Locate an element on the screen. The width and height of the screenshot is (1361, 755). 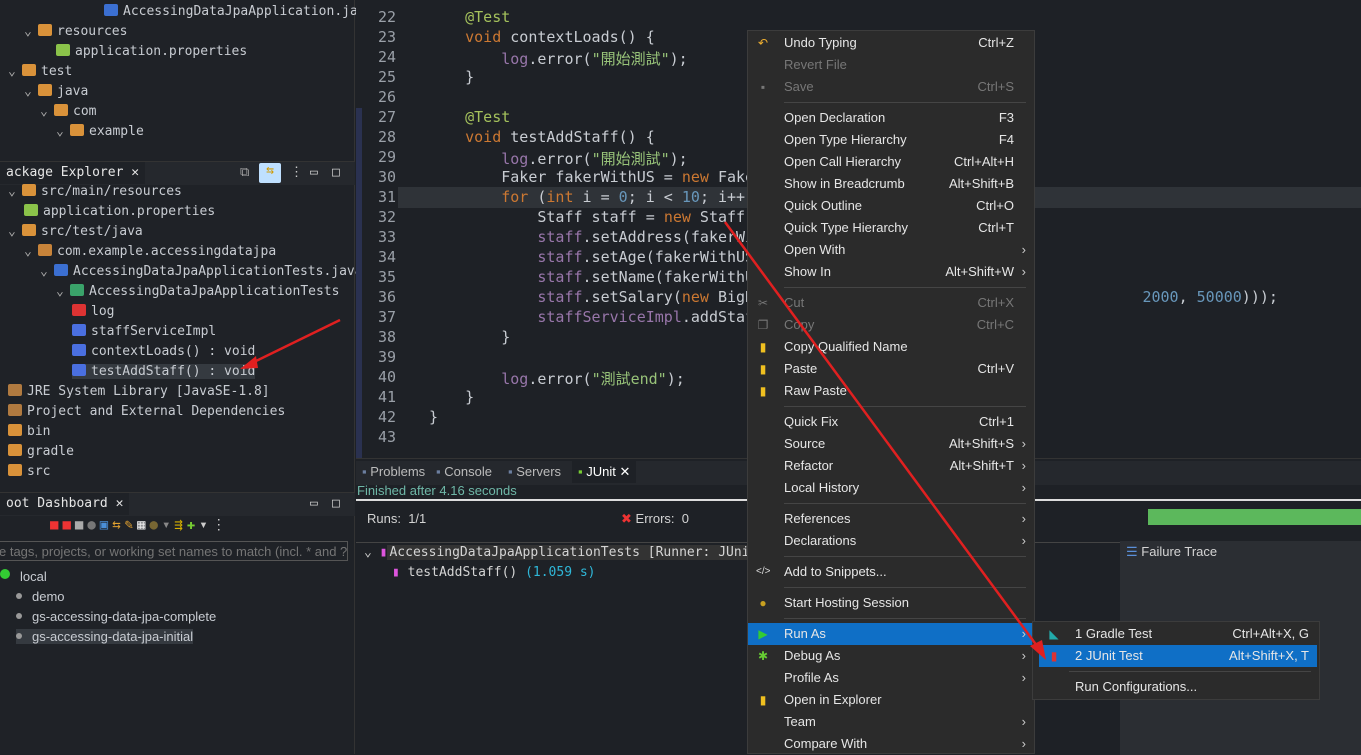
tree-item: bin is located at coordinates (29, 431).